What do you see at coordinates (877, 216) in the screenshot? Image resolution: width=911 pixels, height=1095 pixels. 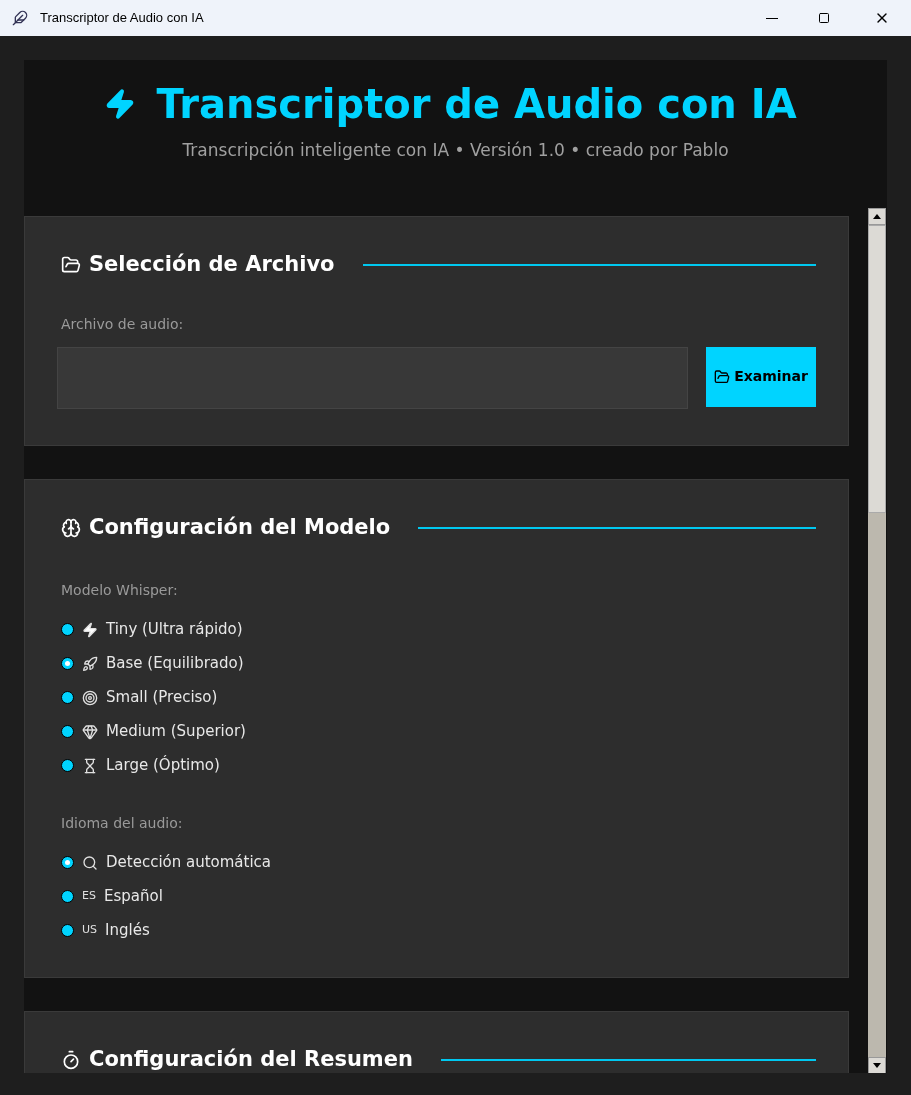 I see `up-arrow-icon` at bounding box center [877, 216].